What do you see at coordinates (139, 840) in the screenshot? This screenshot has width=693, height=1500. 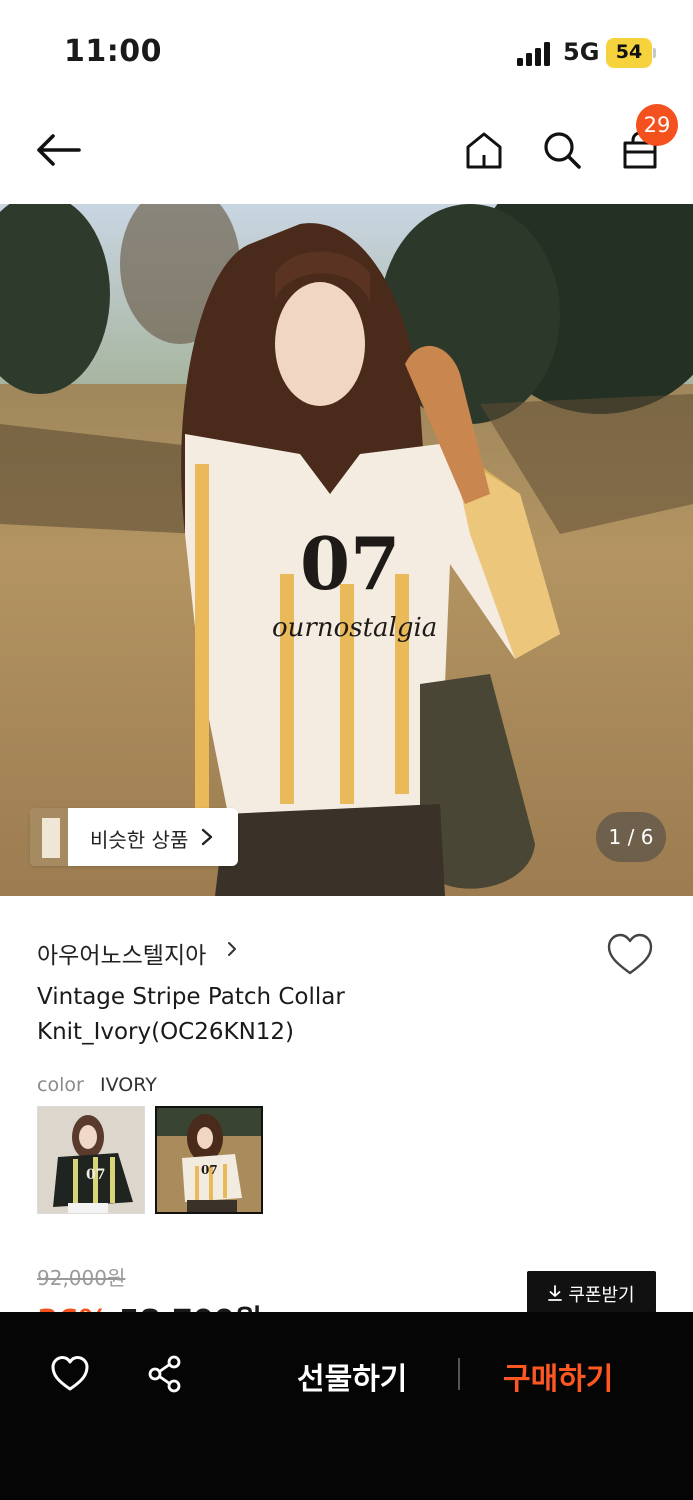 I see `similar-products-label: 비슷한 상품` at bounding box center [139, 840].